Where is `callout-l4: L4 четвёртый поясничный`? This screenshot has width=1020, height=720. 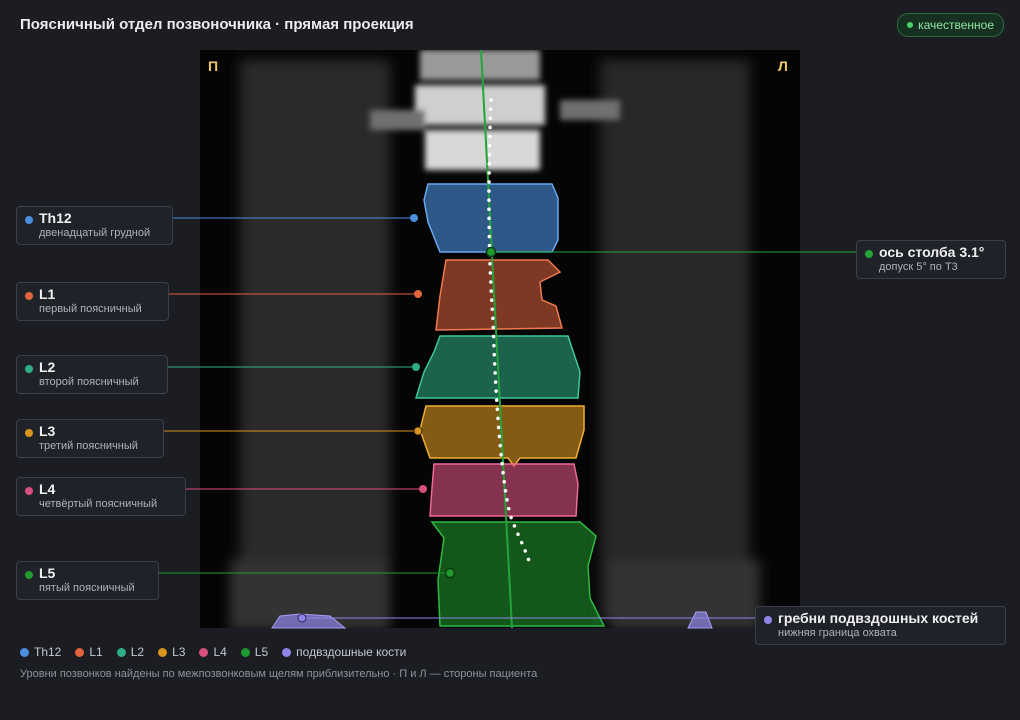
callout-l4: L4 четвёртый поясничный is located at coordinates (101, 496).